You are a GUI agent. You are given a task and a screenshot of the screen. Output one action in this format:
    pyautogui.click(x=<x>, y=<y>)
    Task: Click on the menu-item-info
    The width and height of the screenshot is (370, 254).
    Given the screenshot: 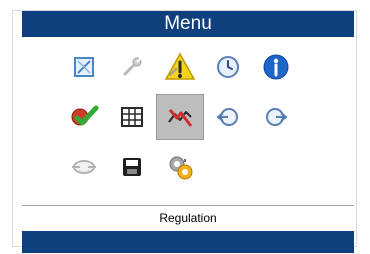 What is the action you would take?
    pyautogui.click(x=276, y=67)
    